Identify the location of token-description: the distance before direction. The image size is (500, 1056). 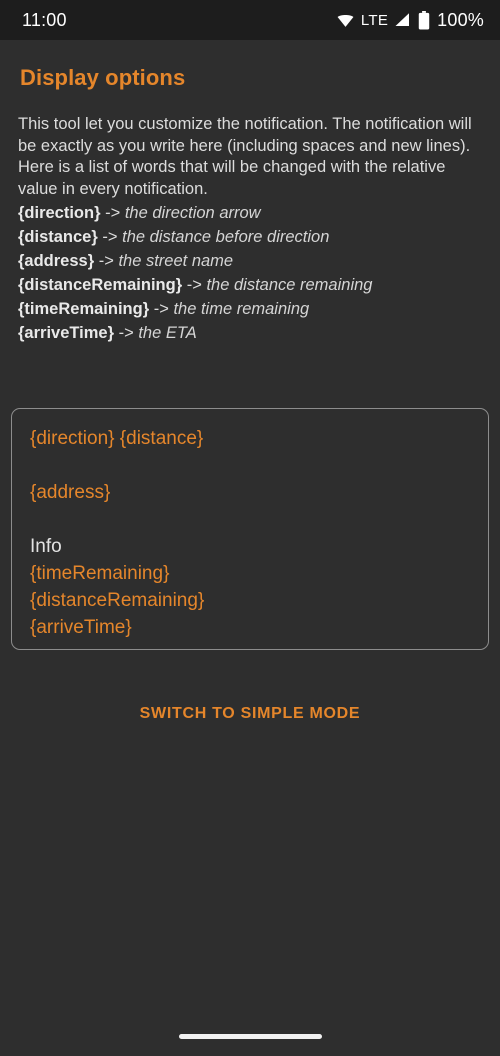
(226, 237).